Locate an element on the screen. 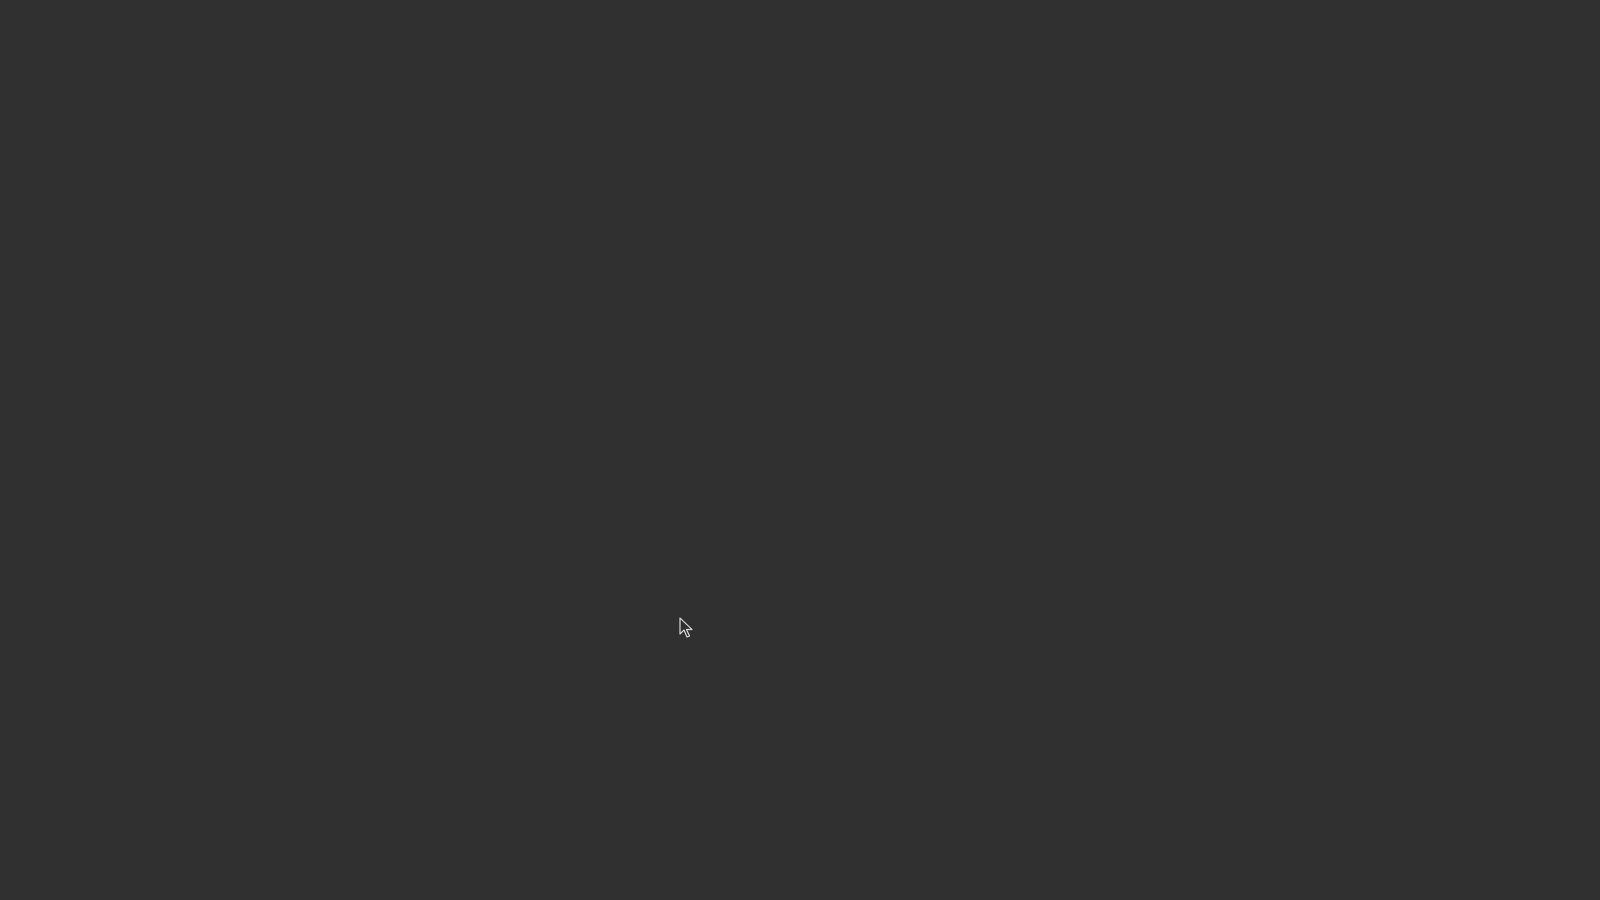 The height and width of the screenshot is (900, 1600). mouse-pointer-icon is located at coordinates (686, 628).